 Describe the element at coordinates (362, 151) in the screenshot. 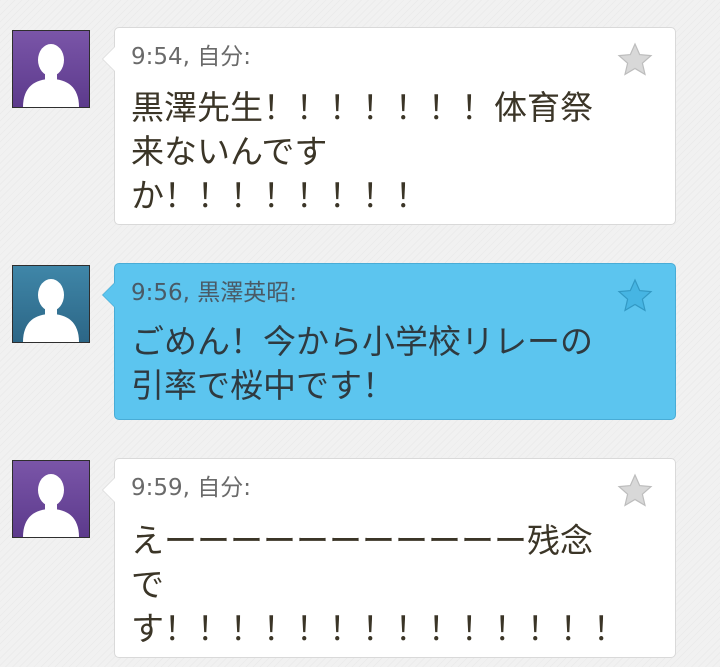

I see `message-text: 黒澤先生！！！！！！！体育祭来ないんですか！！！！！！！！` at that location.